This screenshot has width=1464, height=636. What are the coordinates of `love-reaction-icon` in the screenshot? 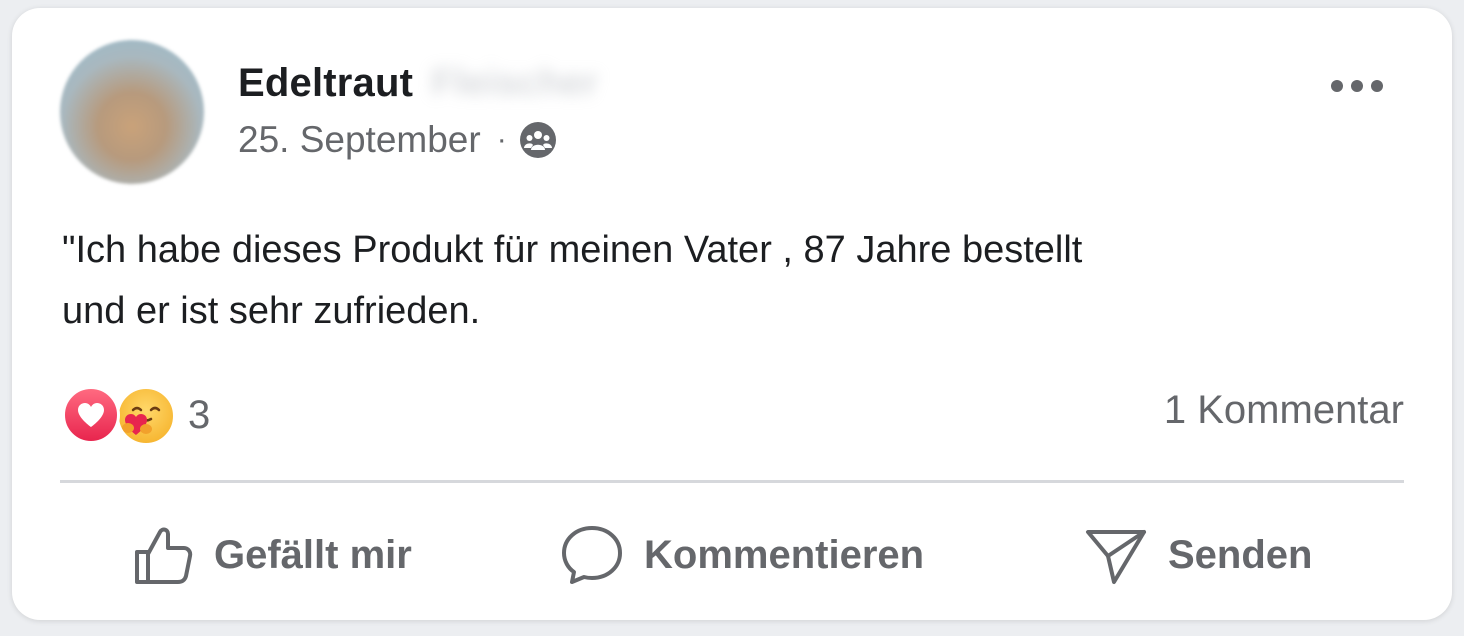 It's located at (91, 415).